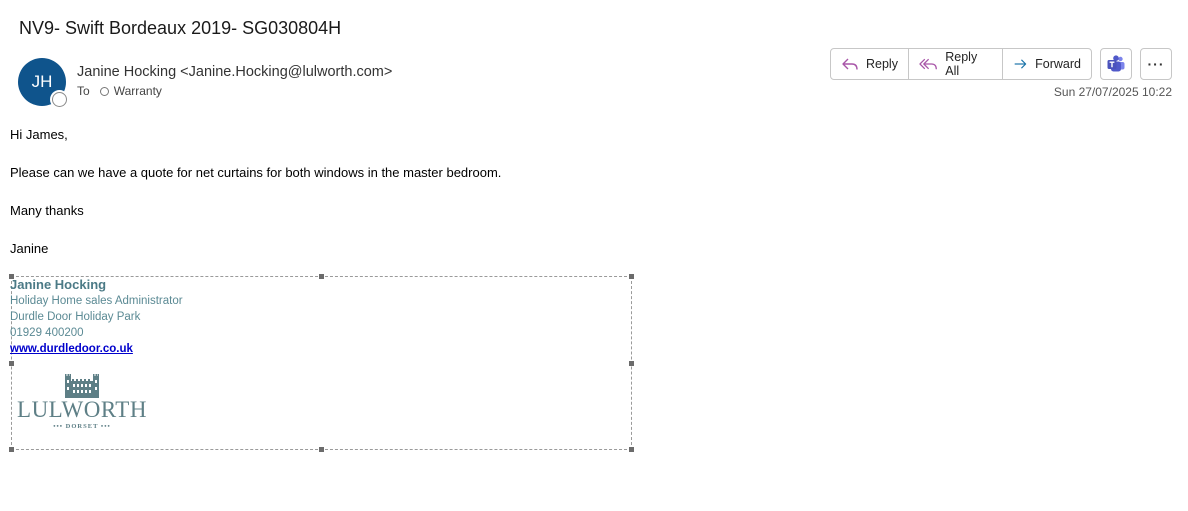  I want to click on reply-label: Reply, so click(882, 64).